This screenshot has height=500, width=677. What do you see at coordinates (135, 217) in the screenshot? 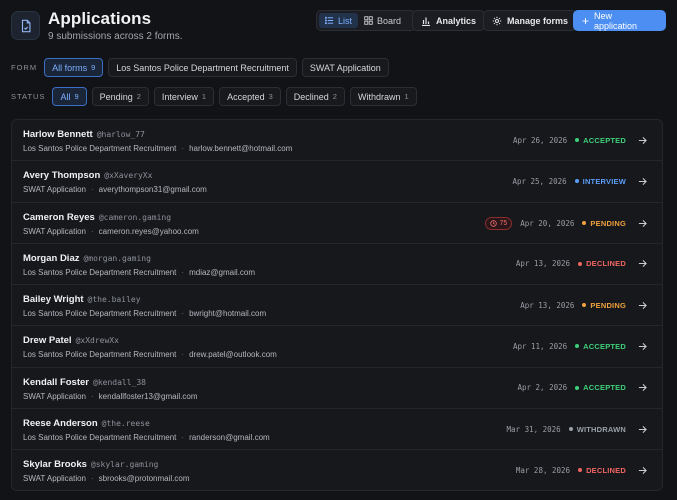
I see `applicant-handle: @cameron.gaming` at bounding box center [135, 217].